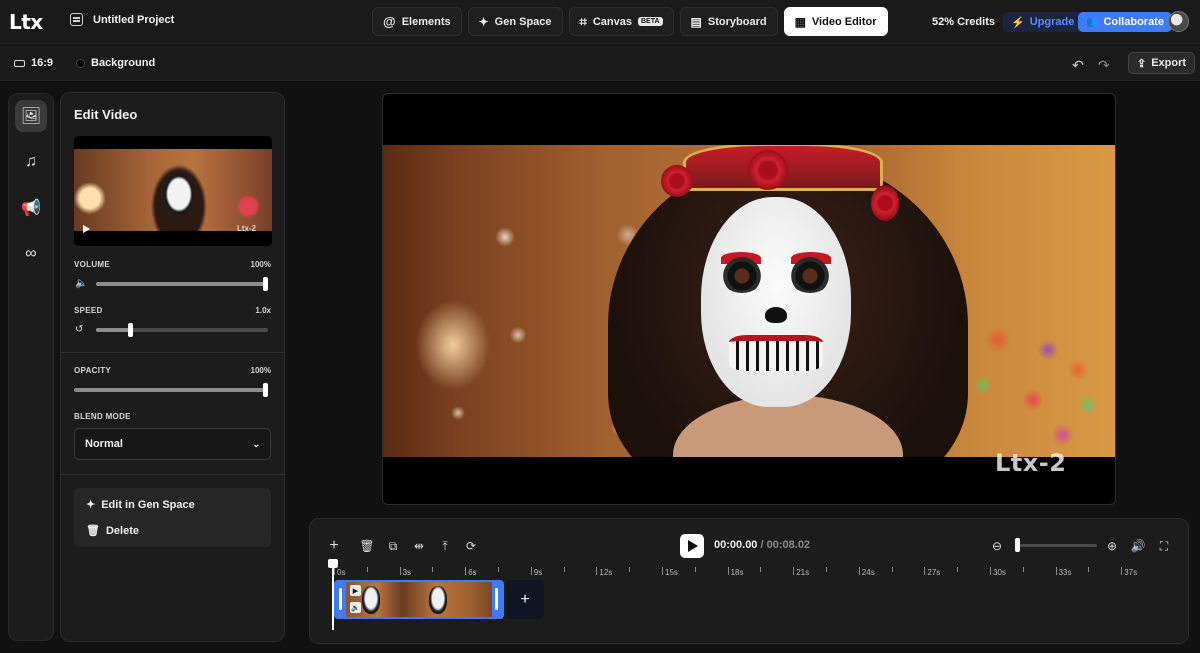 This screenshot has height=653, width=1200. Describe the element at coordinates (736, 545) in the screenshot. I see `current-time: 00:00.00` at that location.